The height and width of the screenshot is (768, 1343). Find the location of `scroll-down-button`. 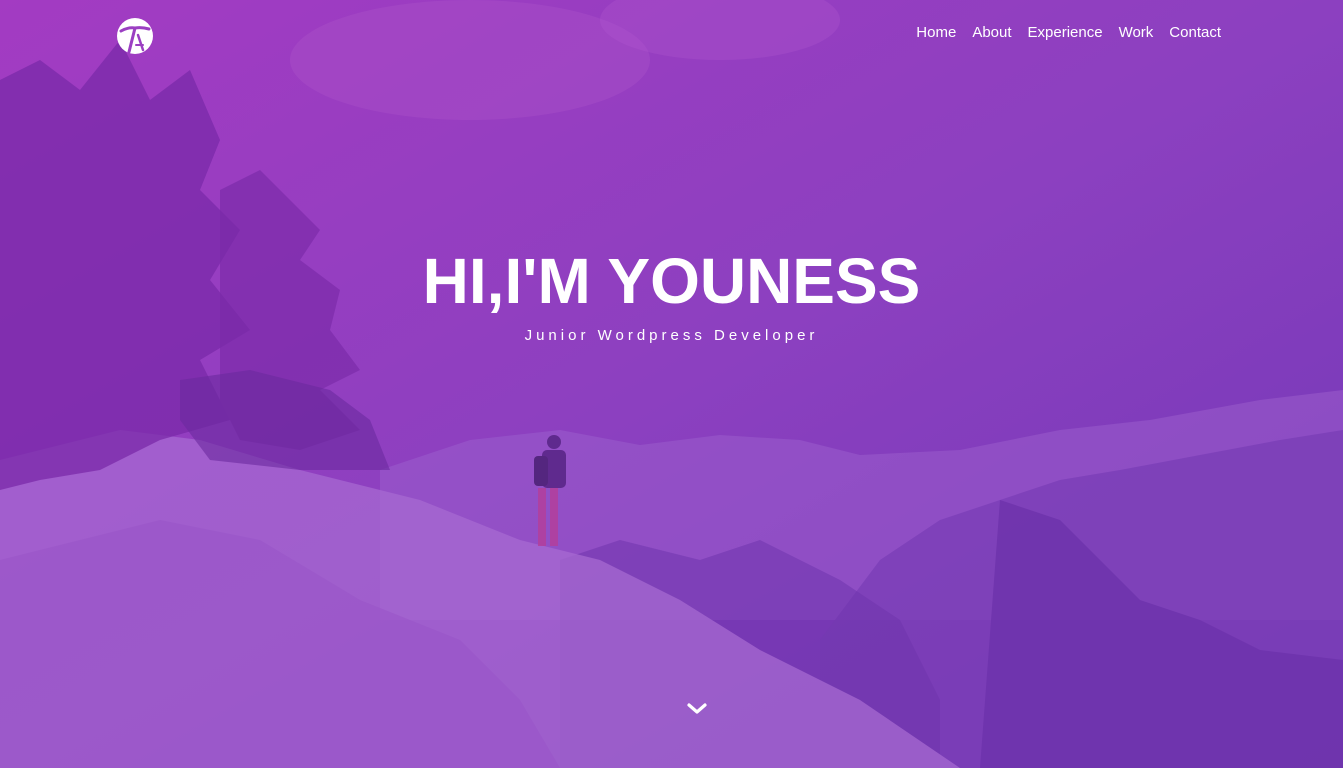

scroll-down-button is located at coordinates (697, 709).